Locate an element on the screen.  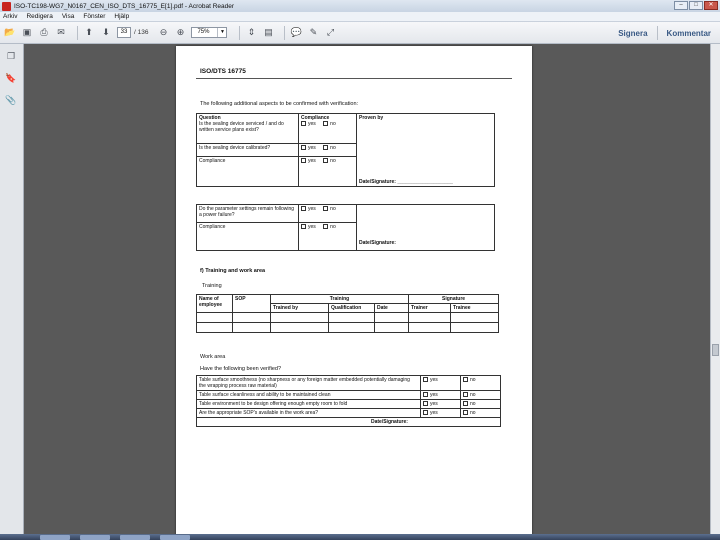
menu-help: Hjälp is located at coordinates (121, 16).